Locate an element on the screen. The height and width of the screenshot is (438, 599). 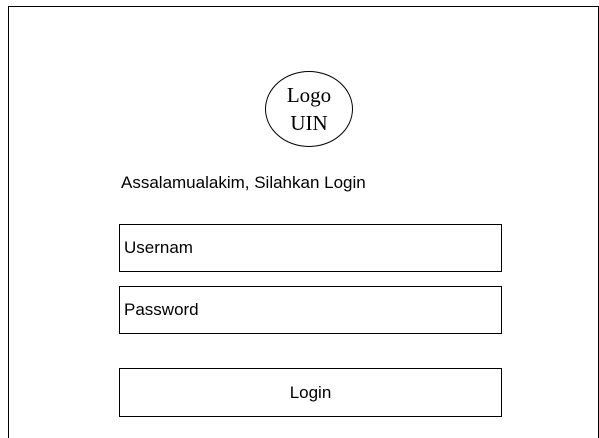
password-placeholder: Password is located at coordinates (161, 309).